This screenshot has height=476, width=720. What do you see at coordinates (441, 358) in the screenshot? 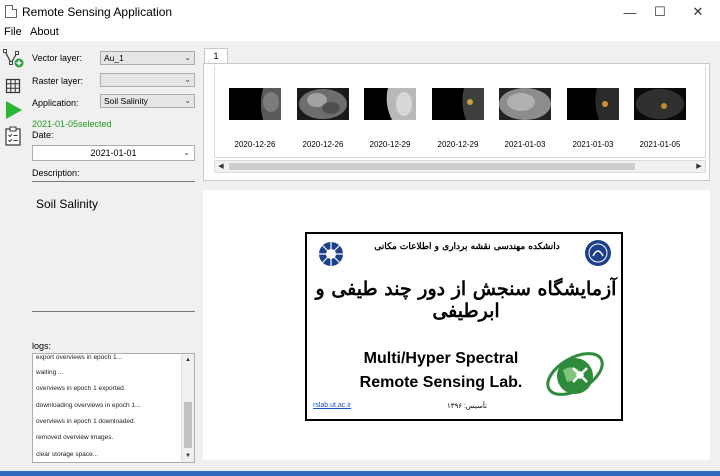
I see `lab-english-line1: Multi/Hyper Spectral` at bounding box center [441, 358].